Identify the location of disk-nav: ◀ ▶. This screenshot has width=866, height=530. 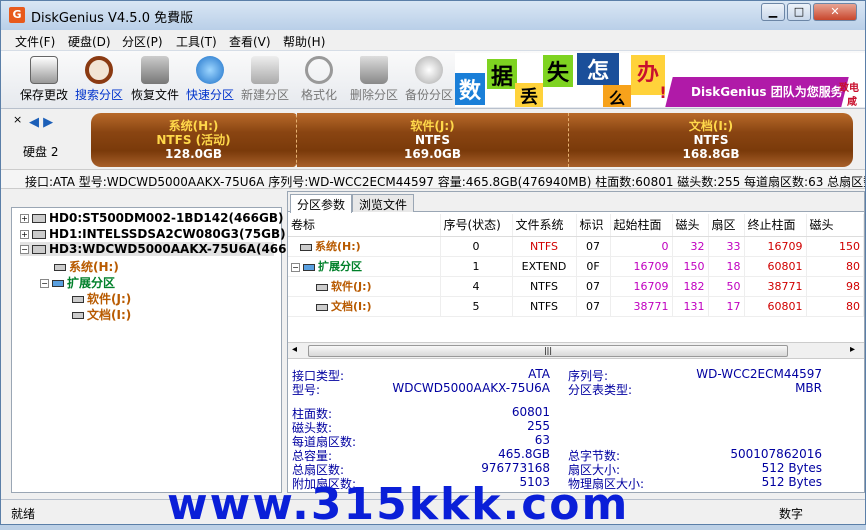
(41, 122).